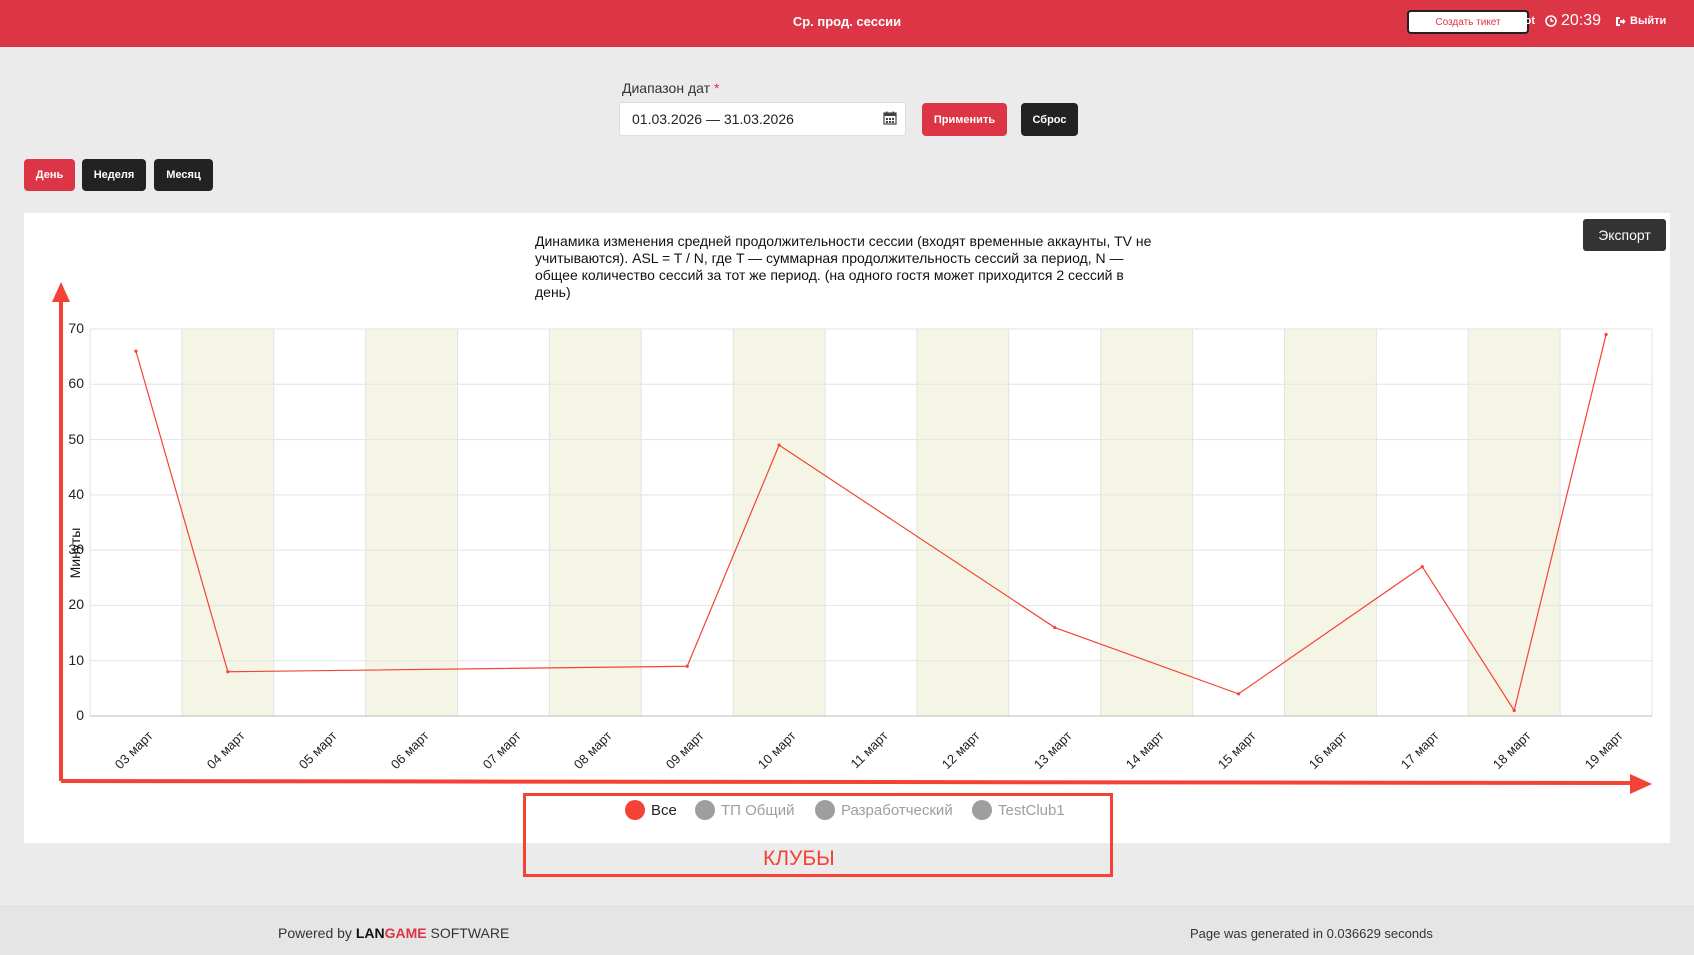  What do you see at coordinates (76, 383) in the screenshot?
I see `y-tick-label: 60` at bounding box center [76, 383].